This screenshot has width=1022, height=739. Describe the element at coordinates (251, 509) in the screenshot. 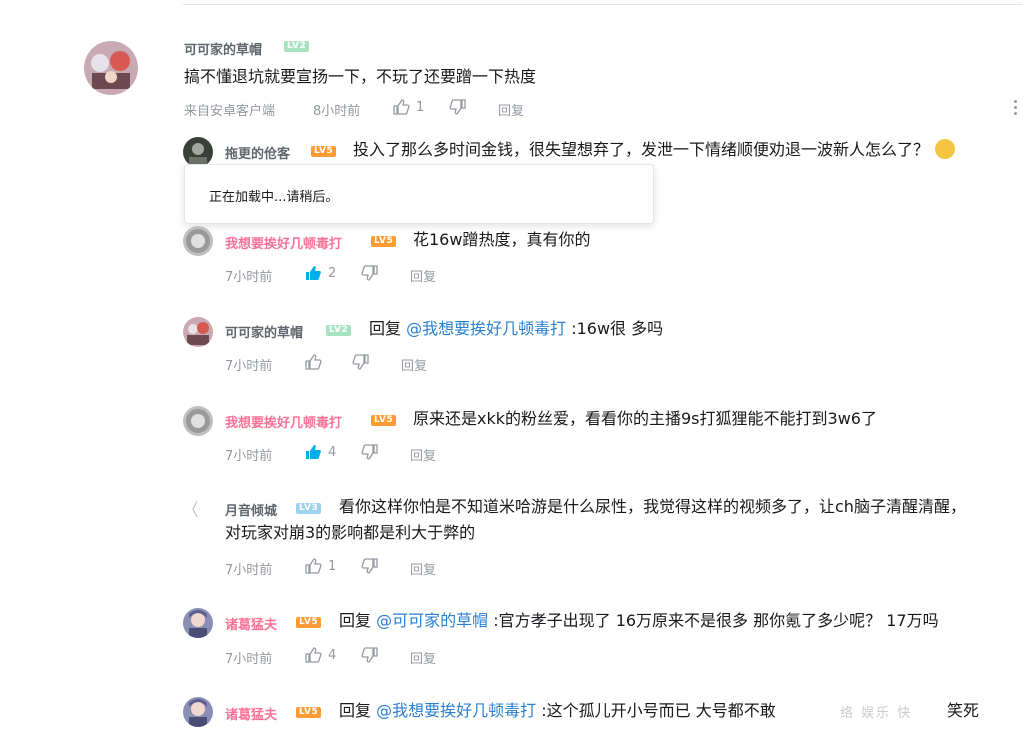

I see `username: 月音倾城` at that location.